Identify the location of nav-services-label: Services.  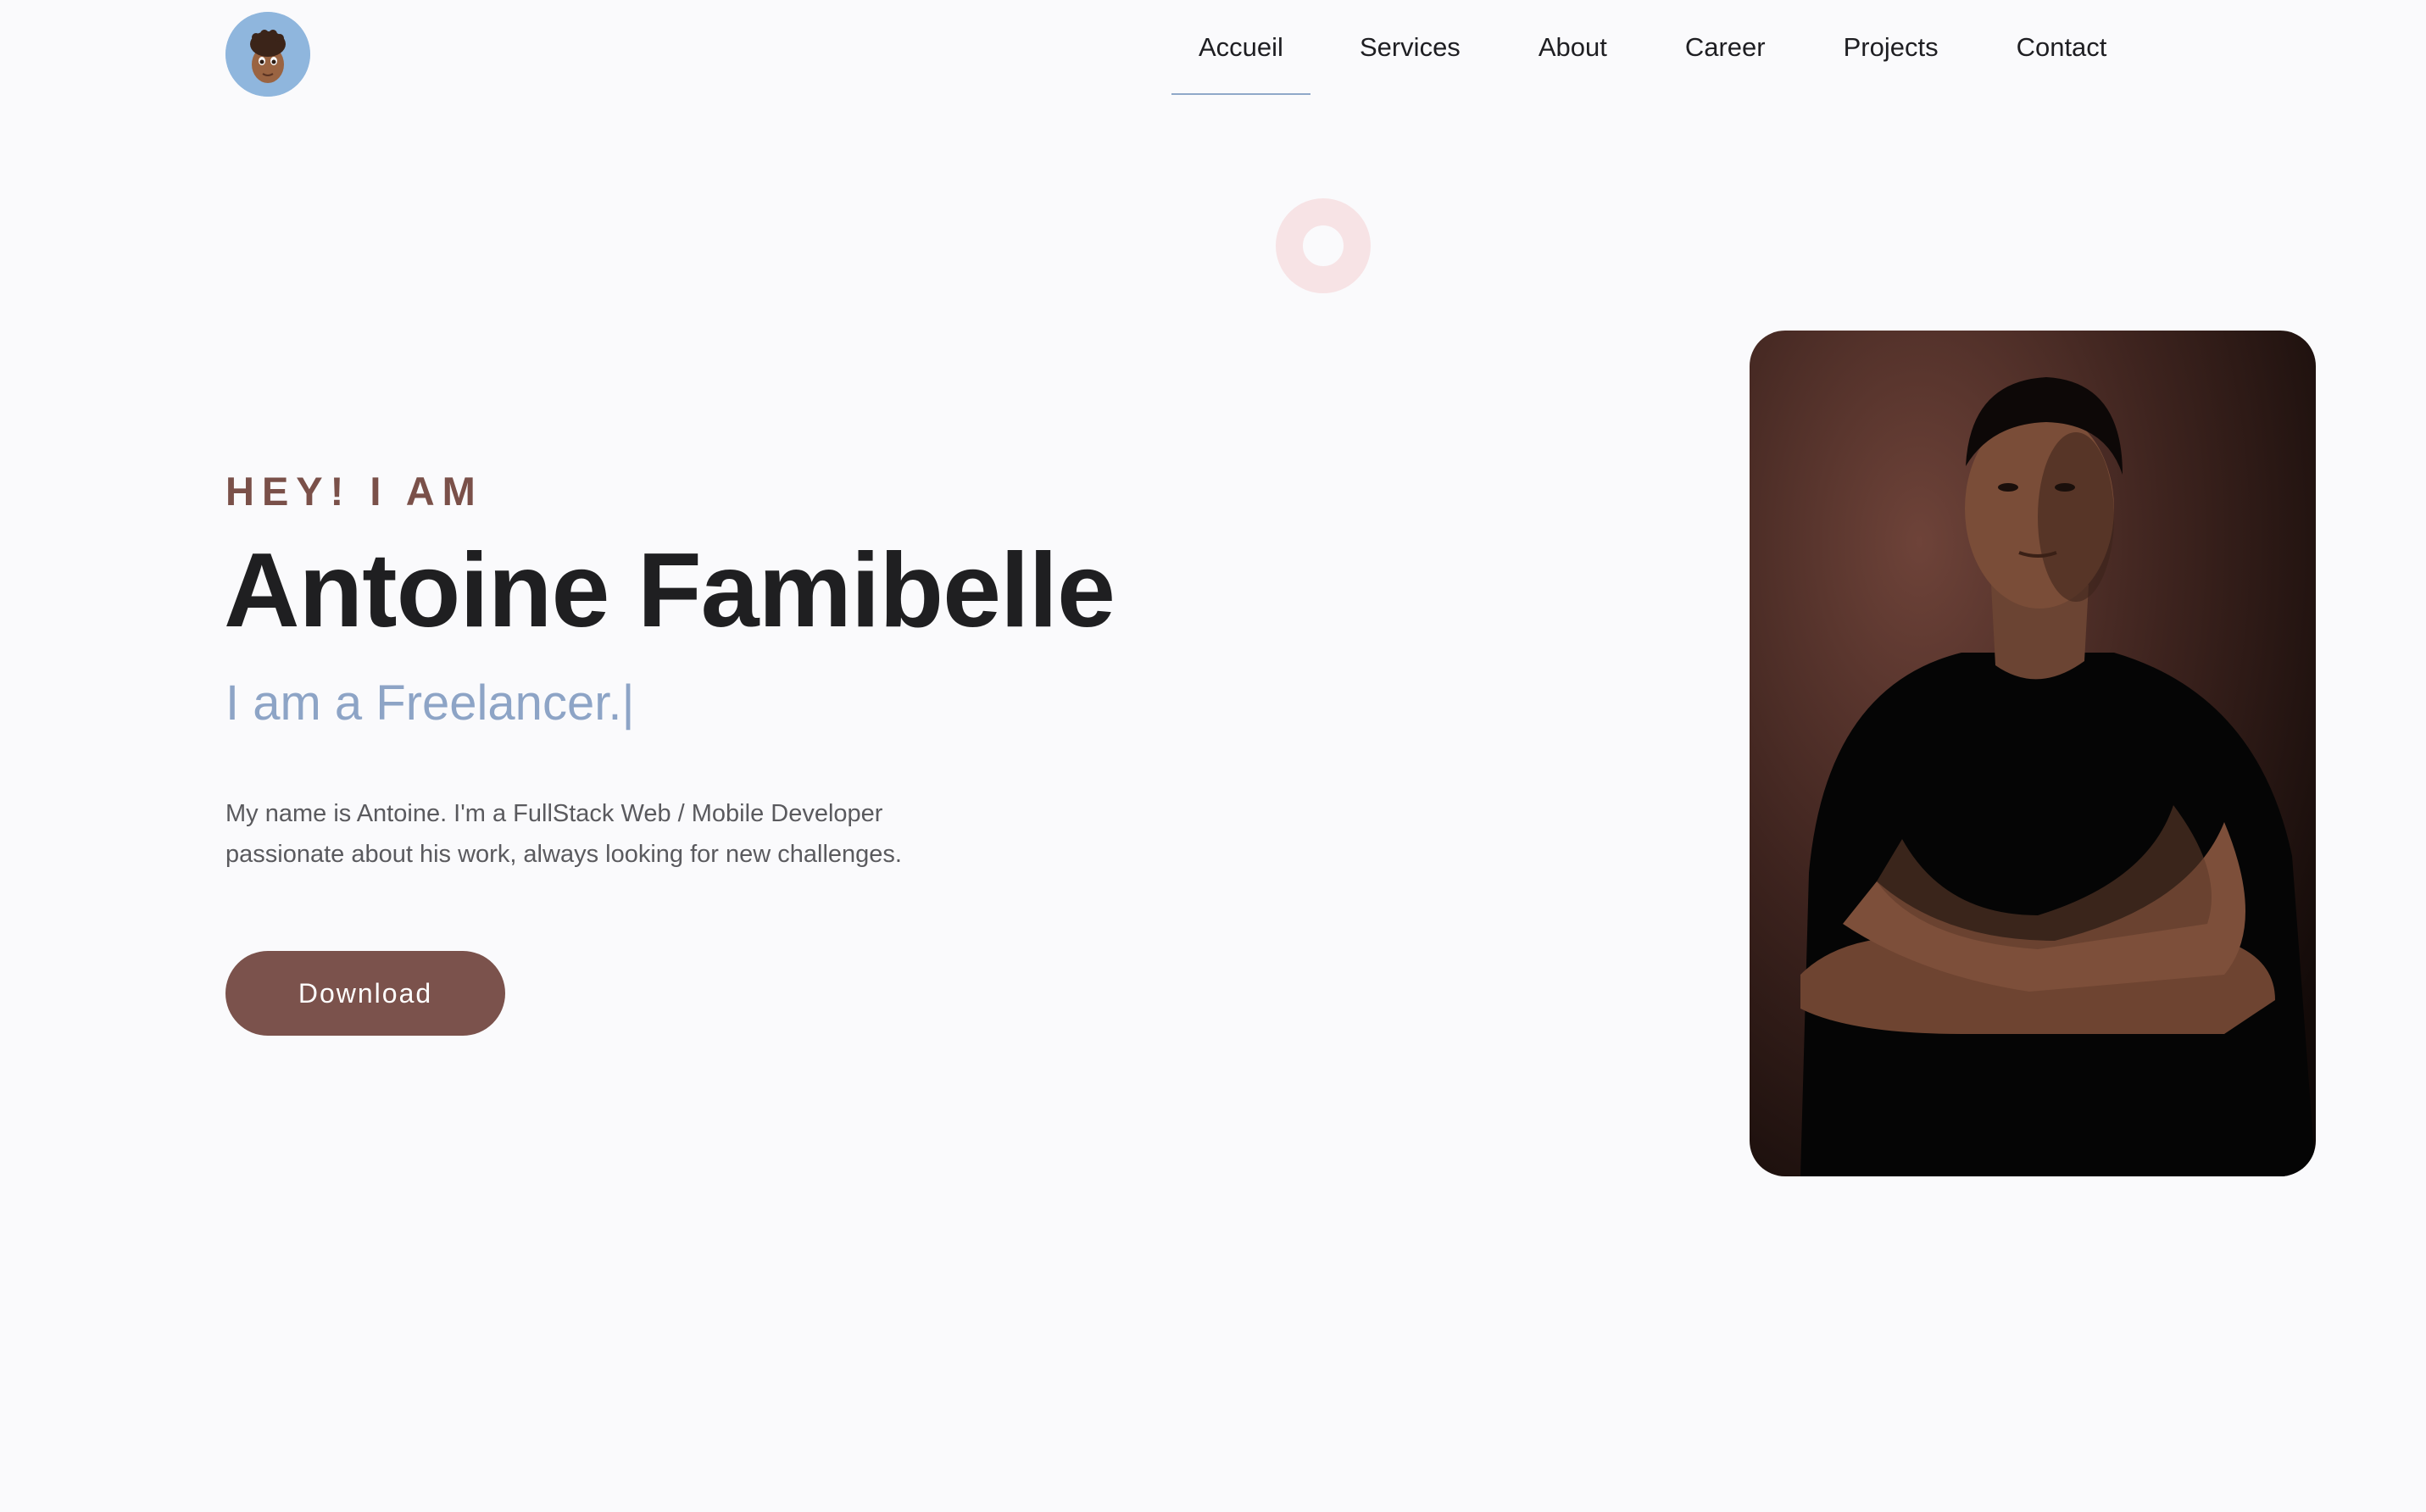
(1410, 47).